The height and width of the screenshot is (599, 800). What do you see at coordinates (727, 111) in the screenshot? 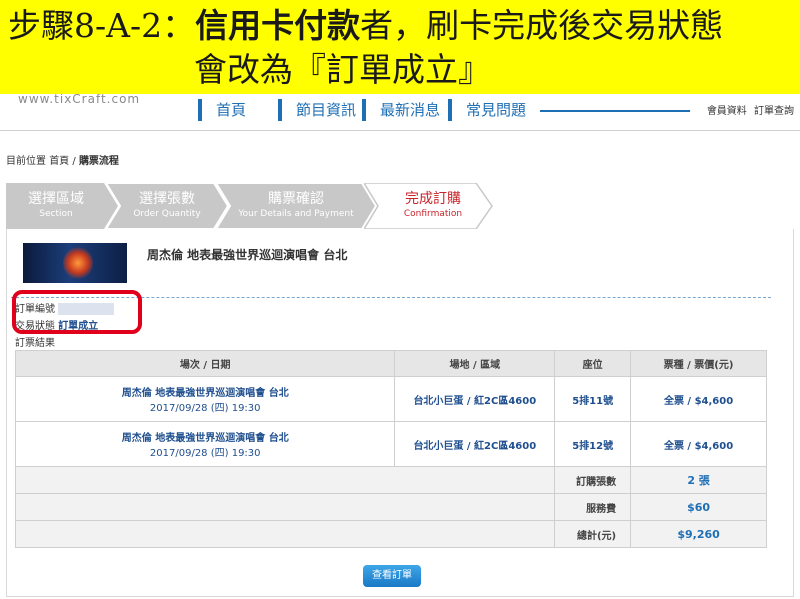
I see `member-info-link: 會員資料` at bounding box center [727, 111].